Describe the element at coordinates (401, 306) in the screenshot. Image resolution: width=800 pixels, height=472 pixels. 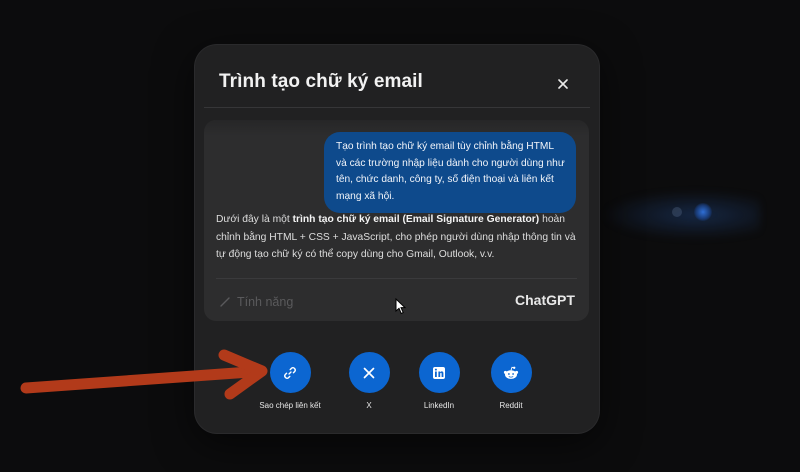
I see `mouse-cursor-icon` at that location.